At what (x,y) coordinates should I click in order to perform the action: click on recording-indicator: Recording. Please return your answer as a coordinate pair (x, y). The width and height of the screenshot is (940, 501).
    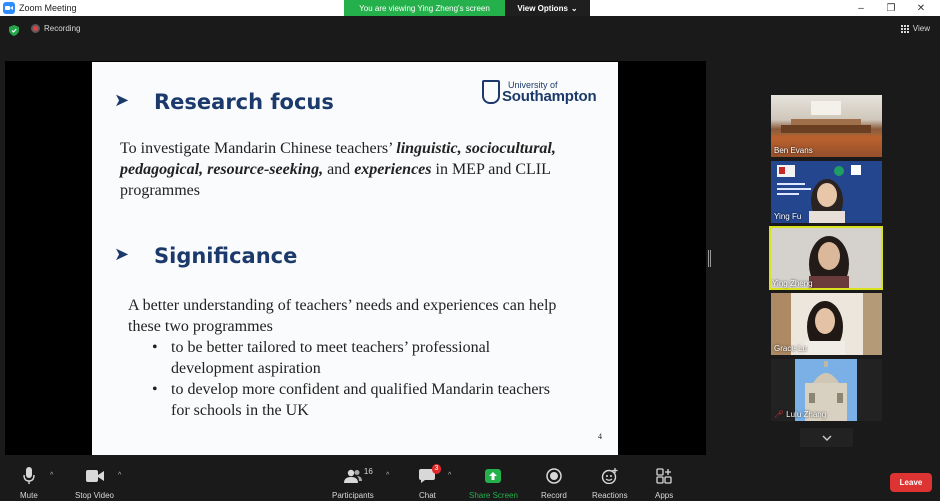
    Looking at the image, I should click on (55, 28).